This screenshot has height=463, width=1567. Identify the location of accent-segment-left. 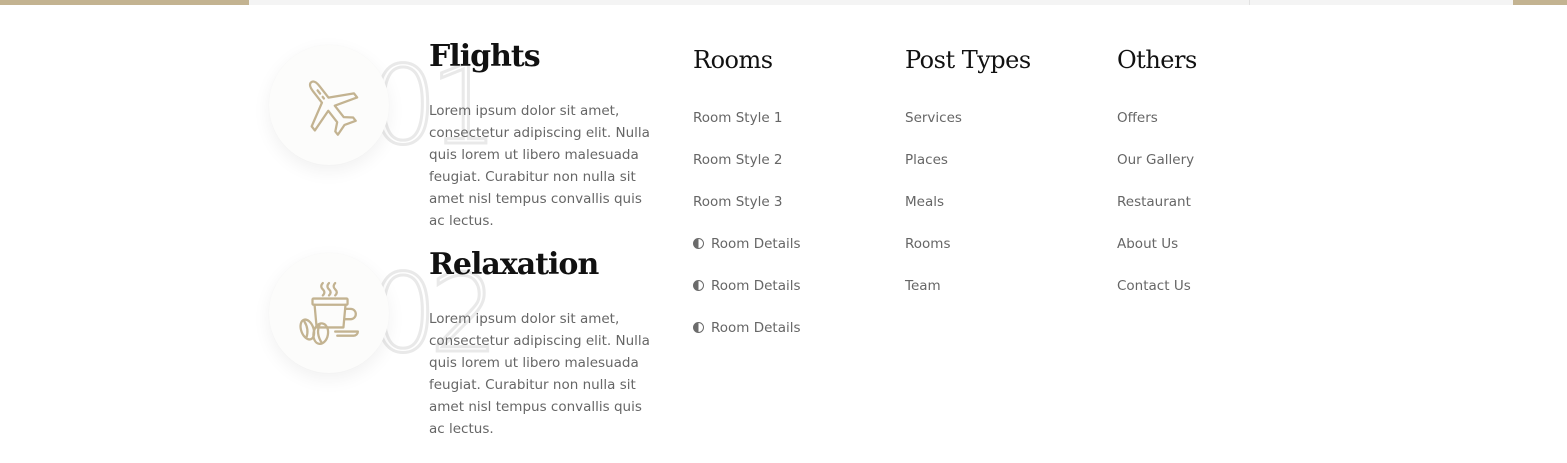
(124, 2).